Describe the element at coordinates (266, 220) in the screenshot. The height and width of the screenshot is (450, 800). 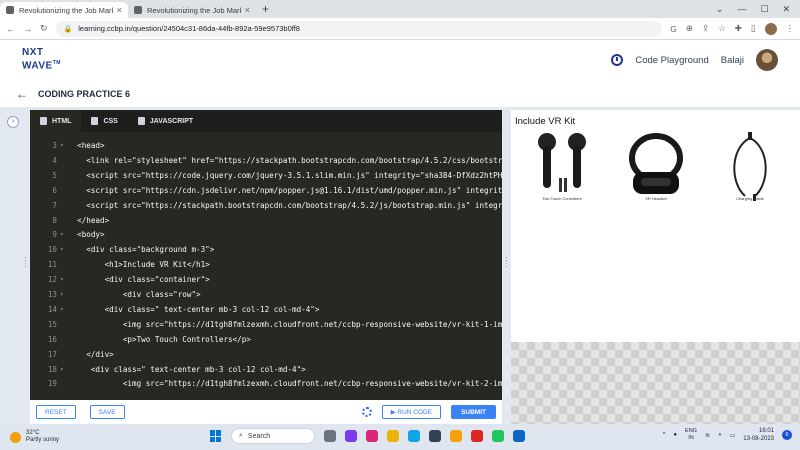
I see `code-line: 8 </head>` at that location.